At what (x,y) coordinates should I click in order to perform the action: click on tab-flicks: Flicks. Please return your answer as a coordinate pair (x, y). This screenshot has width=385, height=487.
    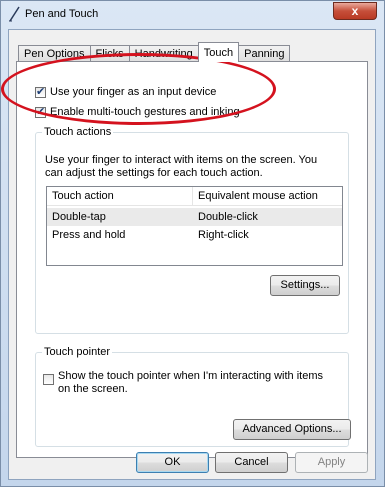
    Looking at the image, I should click on (109, 53).